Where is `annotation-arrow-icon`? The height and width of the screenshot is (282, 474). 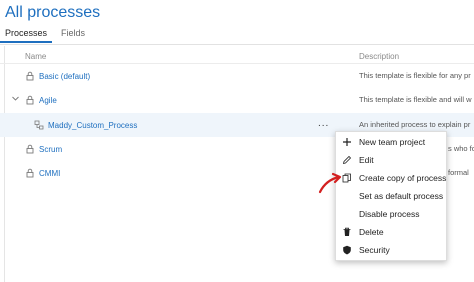
annotation-arrow-icon is located at coordinates (330, 183).